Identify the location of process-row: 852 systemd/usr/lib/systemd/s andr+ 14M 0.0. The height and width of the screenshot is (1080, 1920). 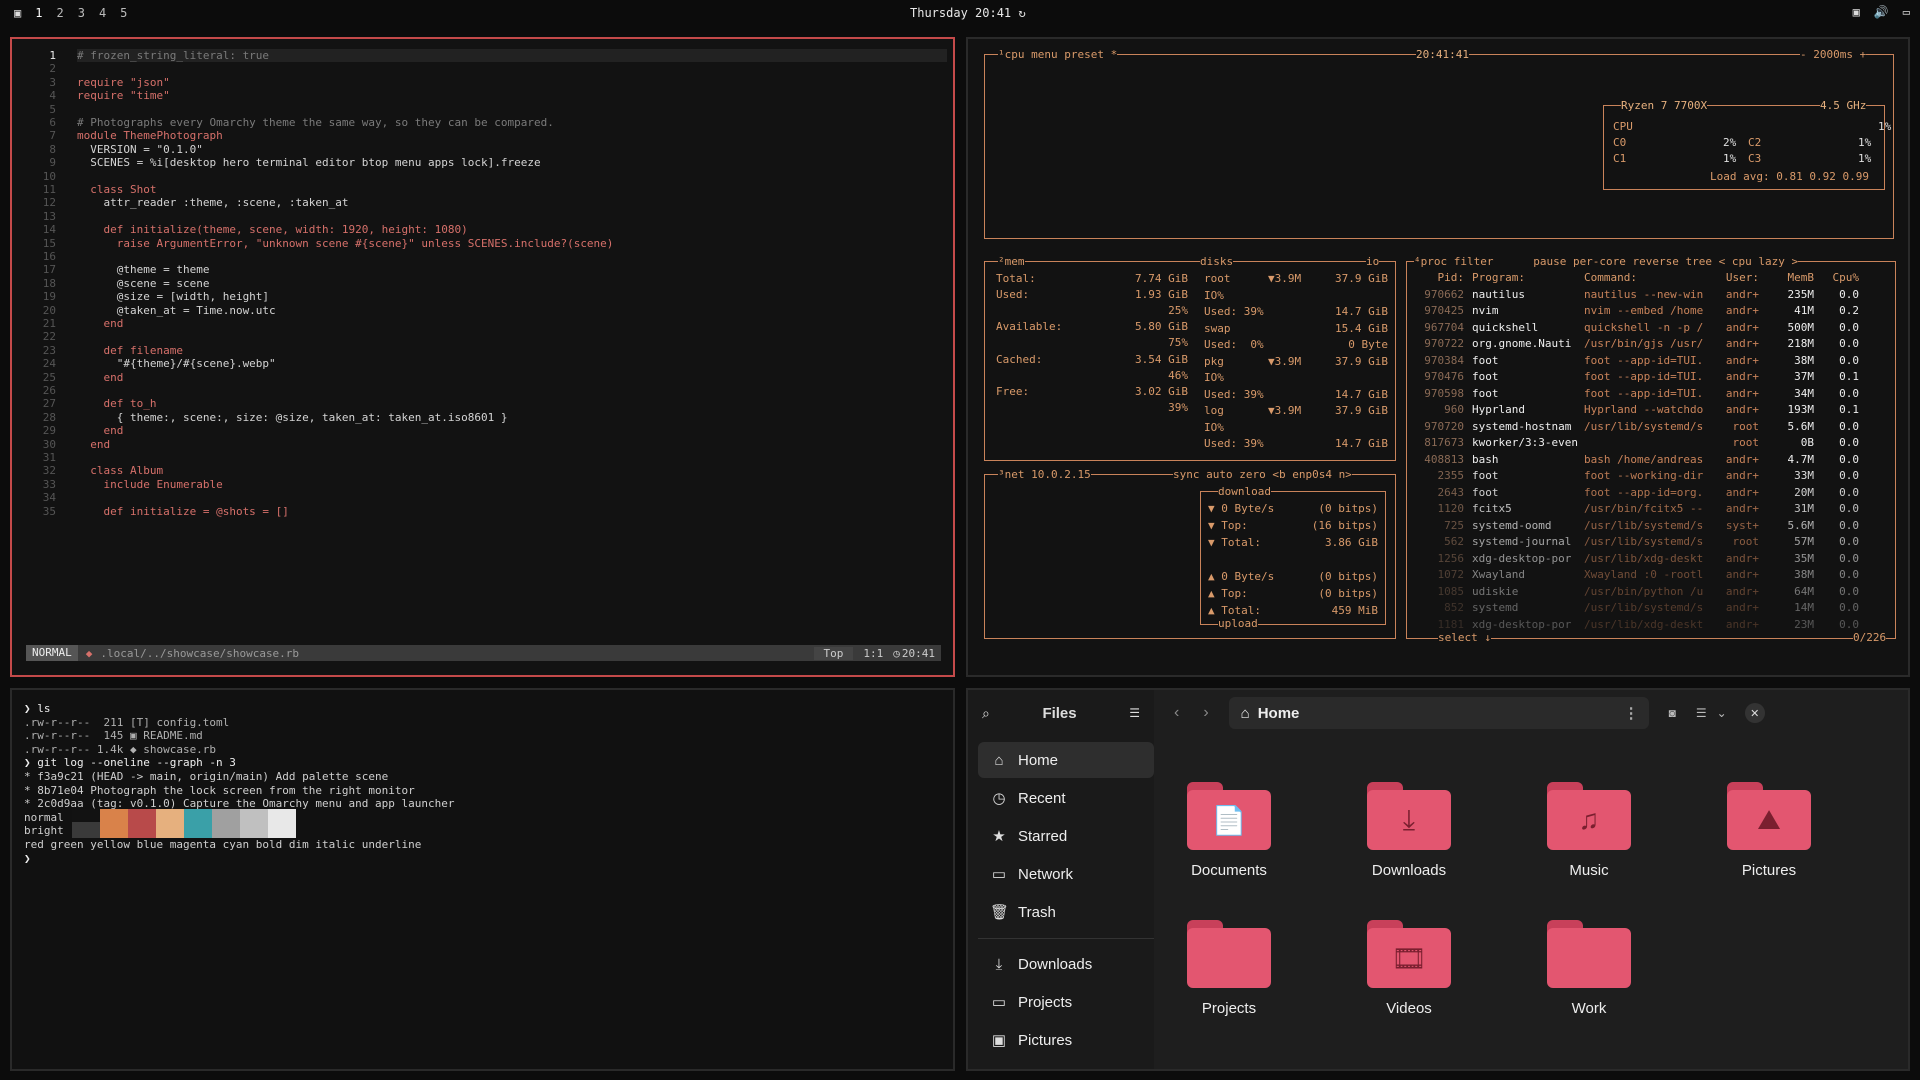
(1654, 609).